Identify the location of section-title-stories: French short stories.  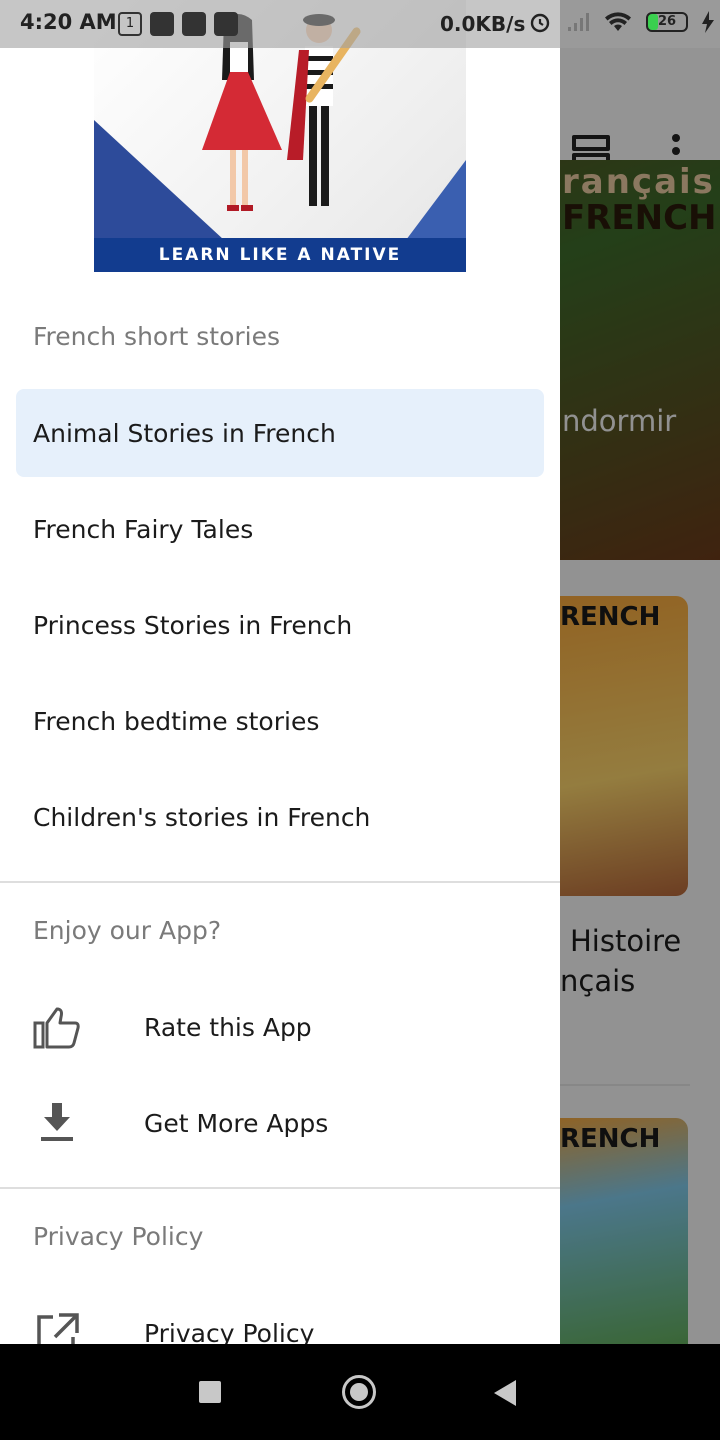
(156, 336).